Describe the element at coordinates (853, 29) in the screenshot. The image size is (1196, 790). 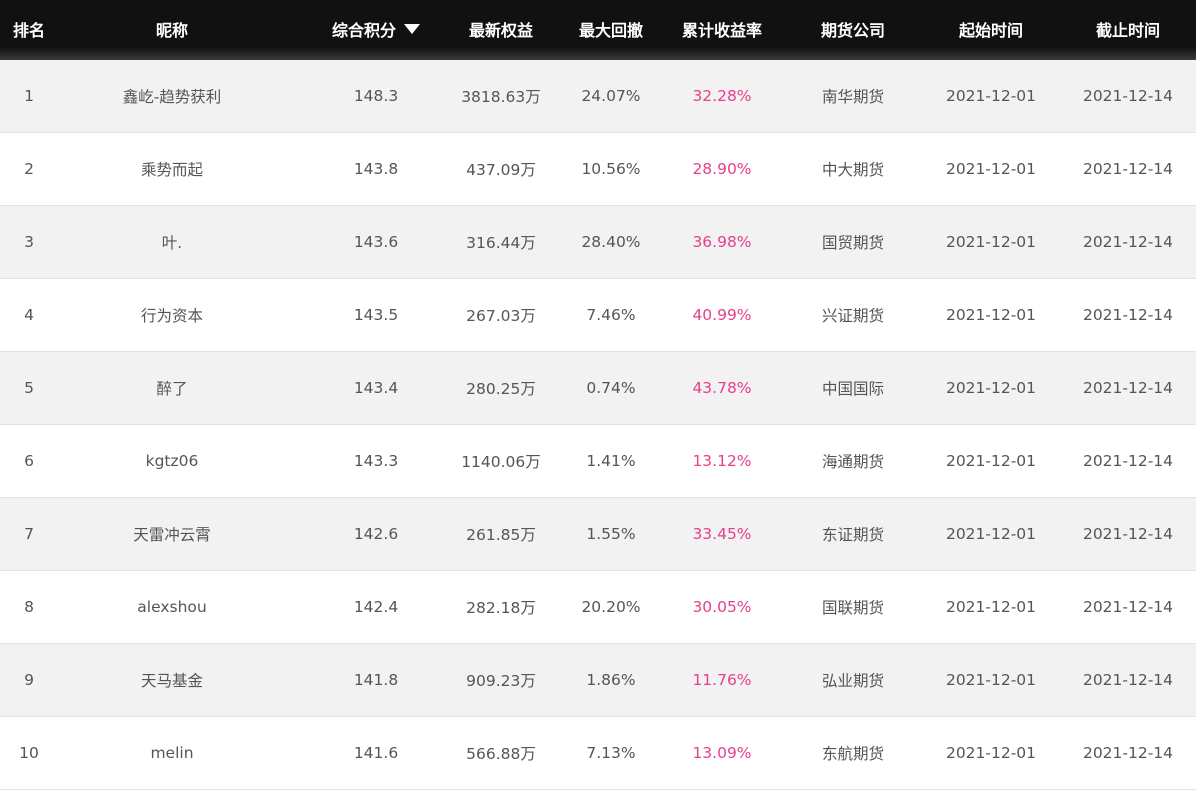
I see `header-company: 期货公司` at that location.